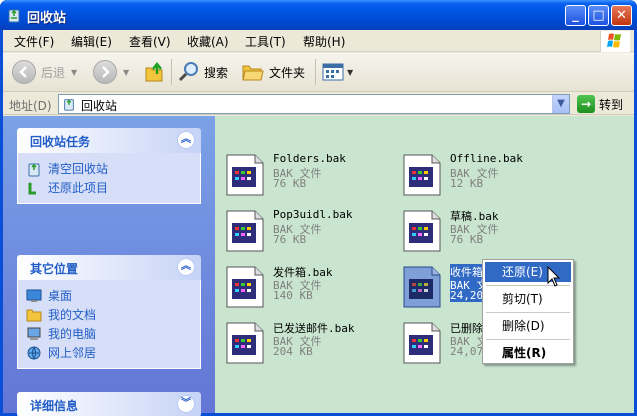  What do you see at coordinates (53, 72) in the screenshot?
I see `back-label: 后退` at bounding box center [53, 72].